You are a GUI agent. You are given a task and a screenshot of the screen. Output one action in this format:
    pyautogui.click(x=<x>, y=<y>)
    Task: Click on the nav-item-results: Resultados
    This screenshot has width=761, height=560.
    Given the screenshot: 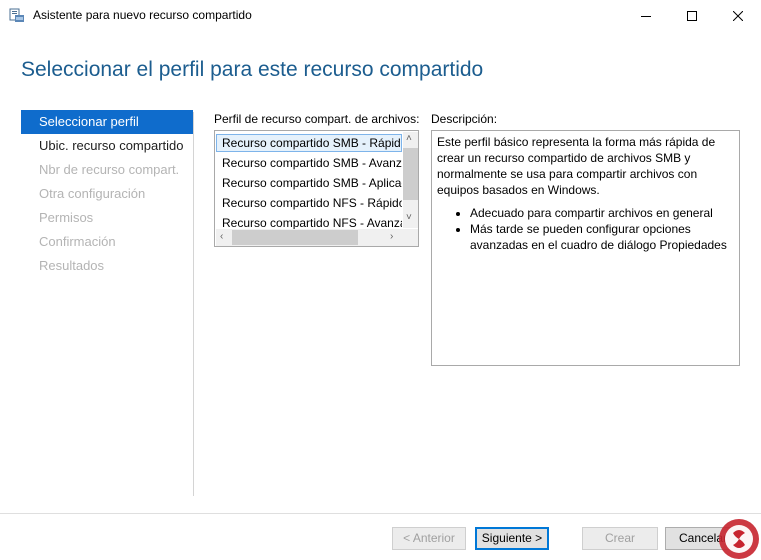 What is the action you would take?
    pyautogui.click(x=72, y=265)
    